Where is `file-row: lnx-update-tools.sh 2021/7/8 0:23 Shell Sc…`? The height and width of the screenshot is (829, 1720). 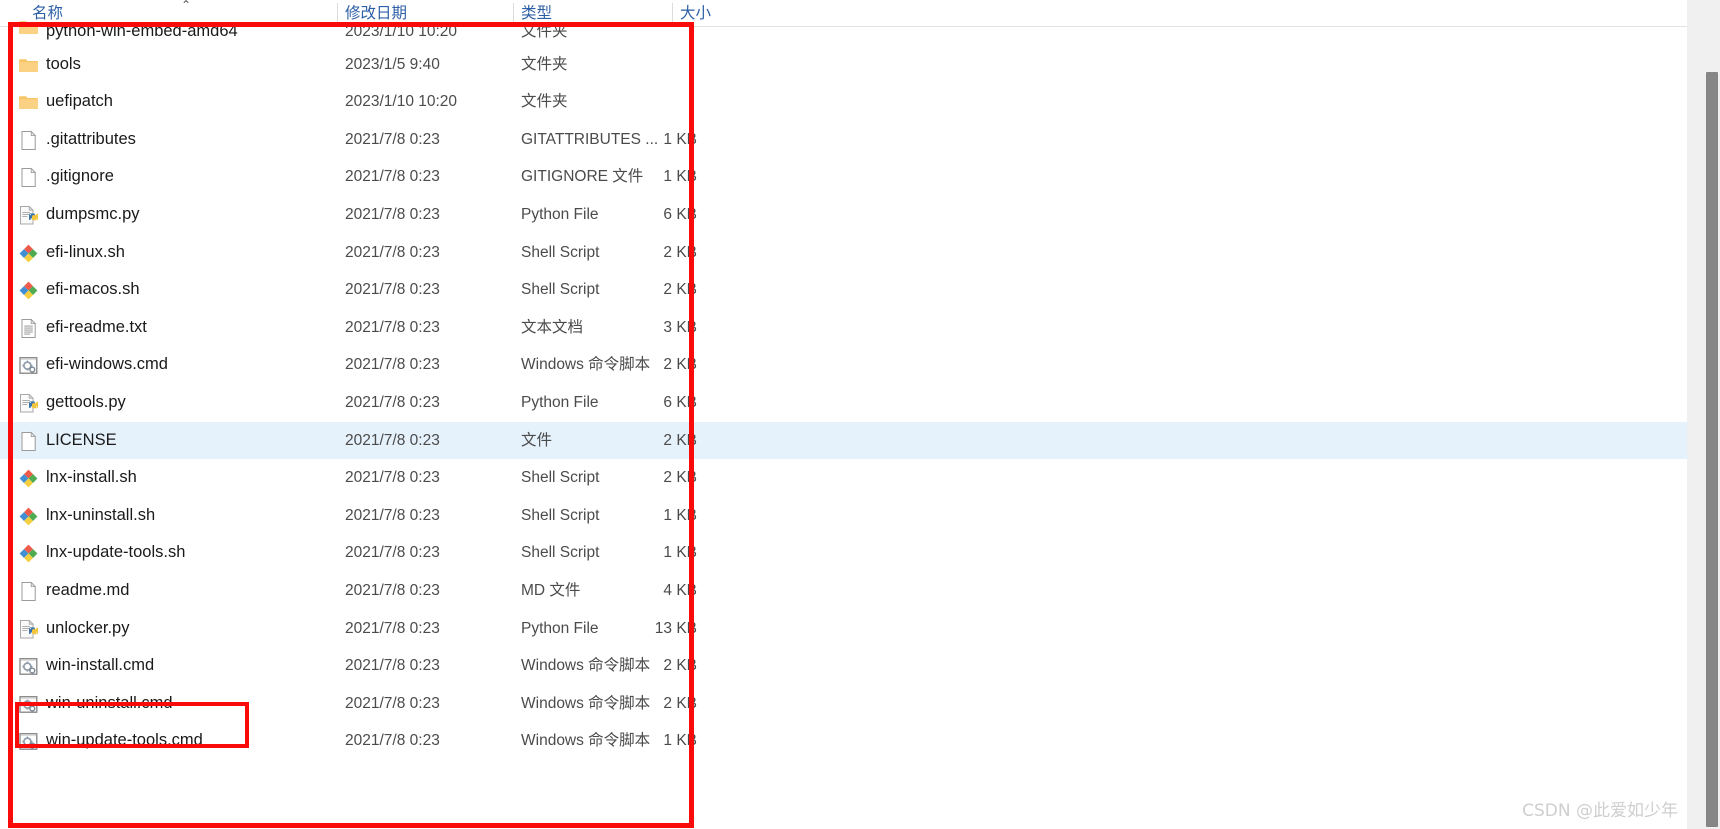
file-row: lnx-update-tools.sh 2021/7/8 0:23 Shell Sc… is located at coordinates (845, 553).